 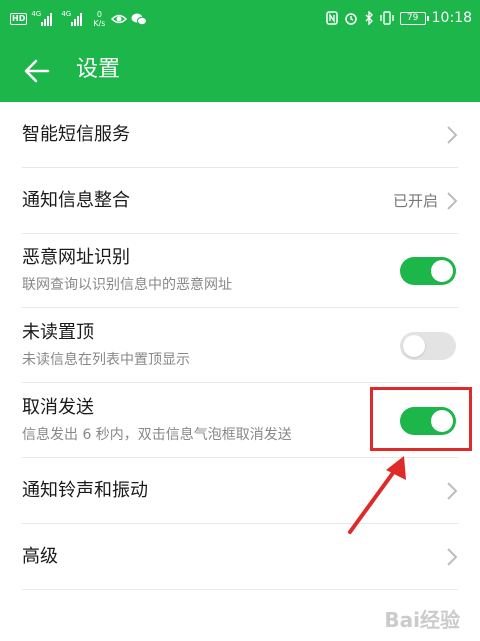 I want to click on divider, so click(x=240, y=589).